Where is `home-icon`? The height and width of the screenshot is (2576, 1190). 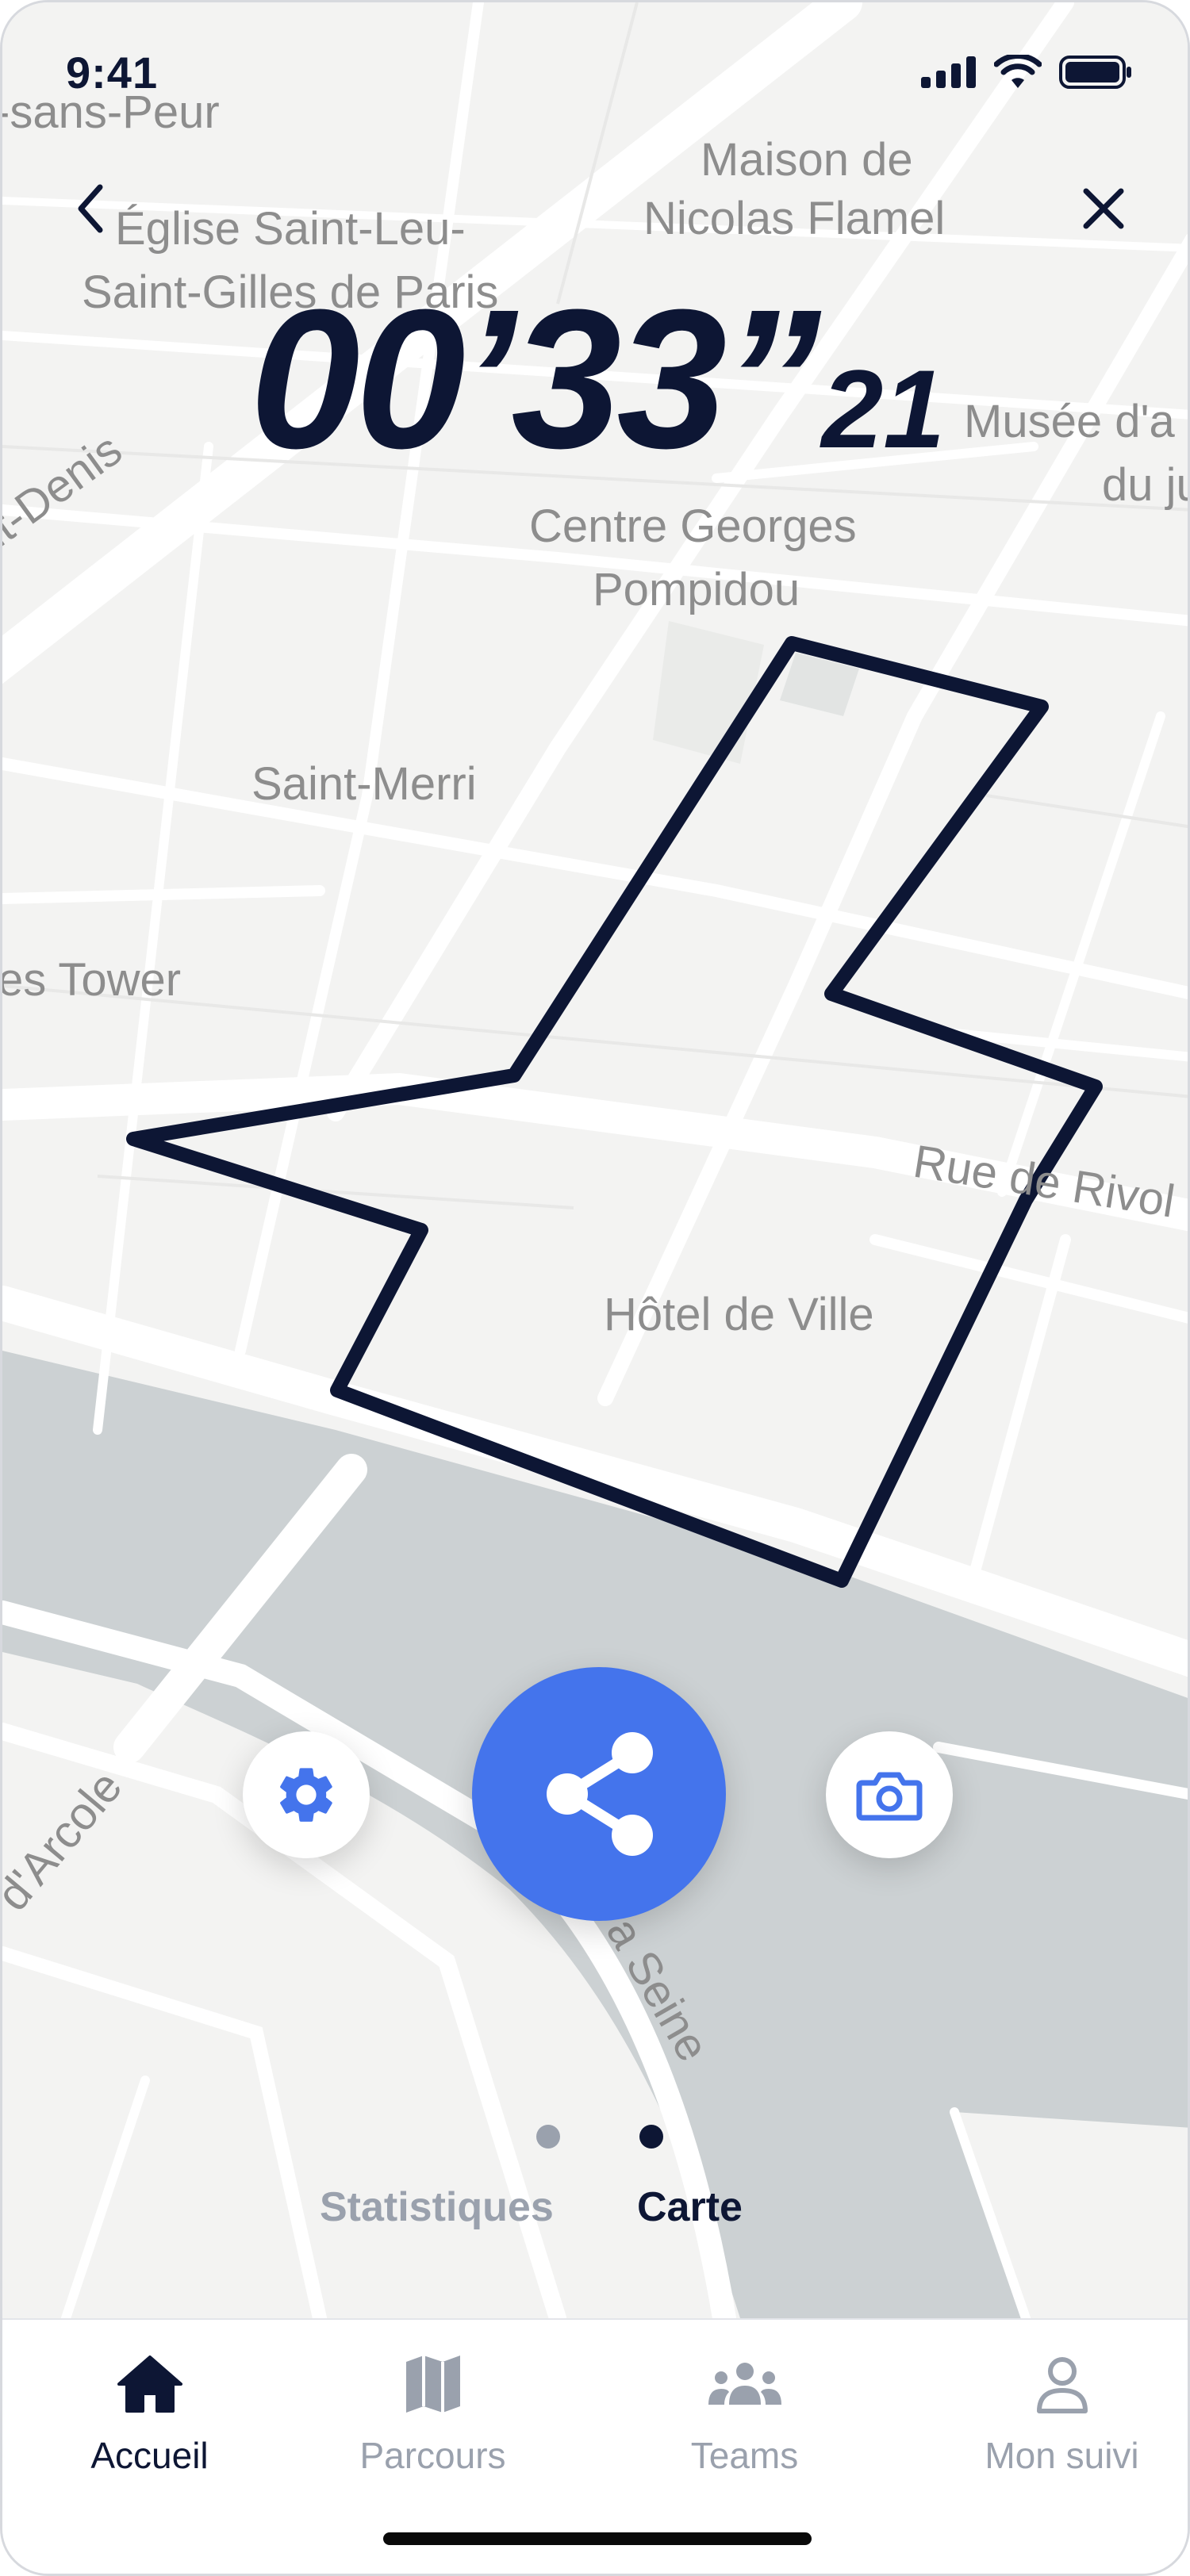
home-icon is located at coordinates (149, 2384).